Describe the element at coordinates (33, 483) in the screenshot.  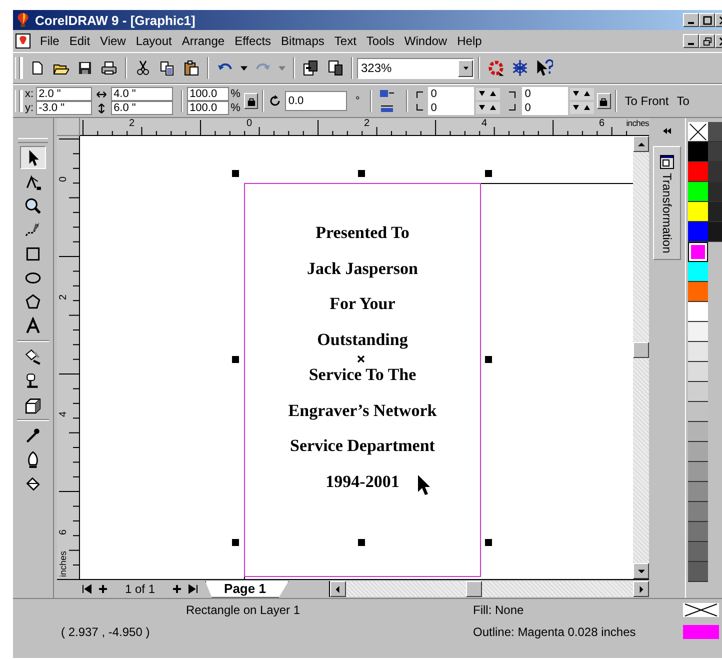
I see `fill-icon` at that location.